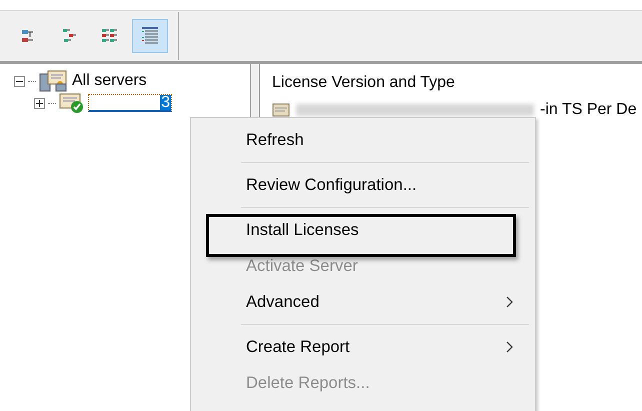 This screenshot has width=642, height=411. What do you see at coordinates (70, 36) in the screenshot?
I see `hierarchy-icon` at bounding box center [70, 36].